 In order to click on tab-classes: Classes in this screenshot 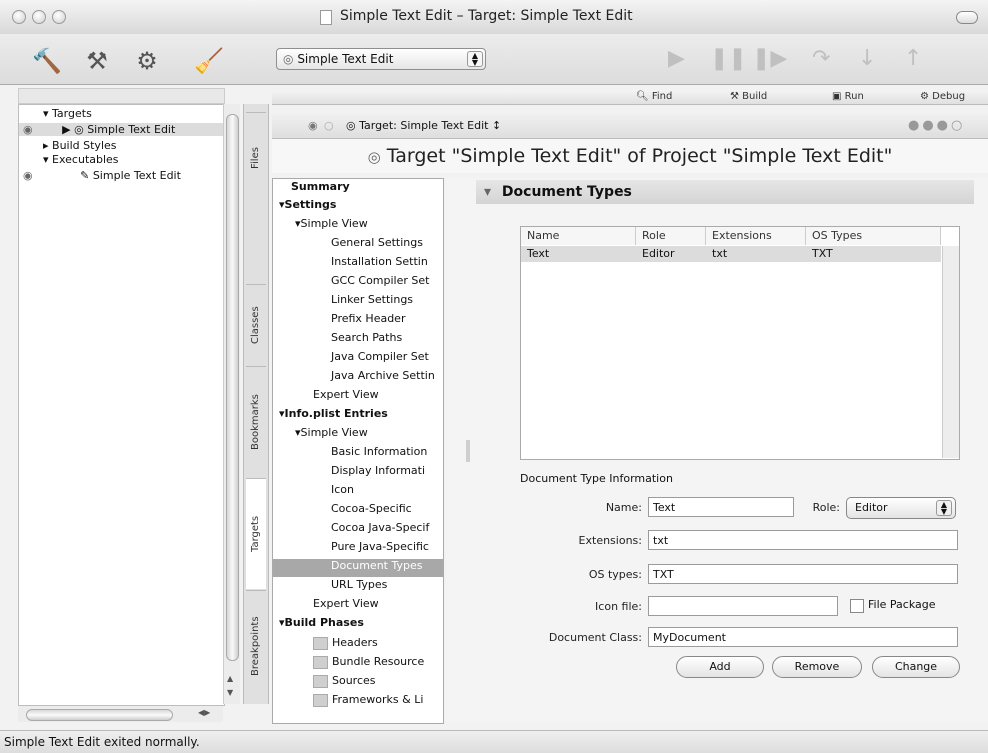, I will do `click(256, 324)`.